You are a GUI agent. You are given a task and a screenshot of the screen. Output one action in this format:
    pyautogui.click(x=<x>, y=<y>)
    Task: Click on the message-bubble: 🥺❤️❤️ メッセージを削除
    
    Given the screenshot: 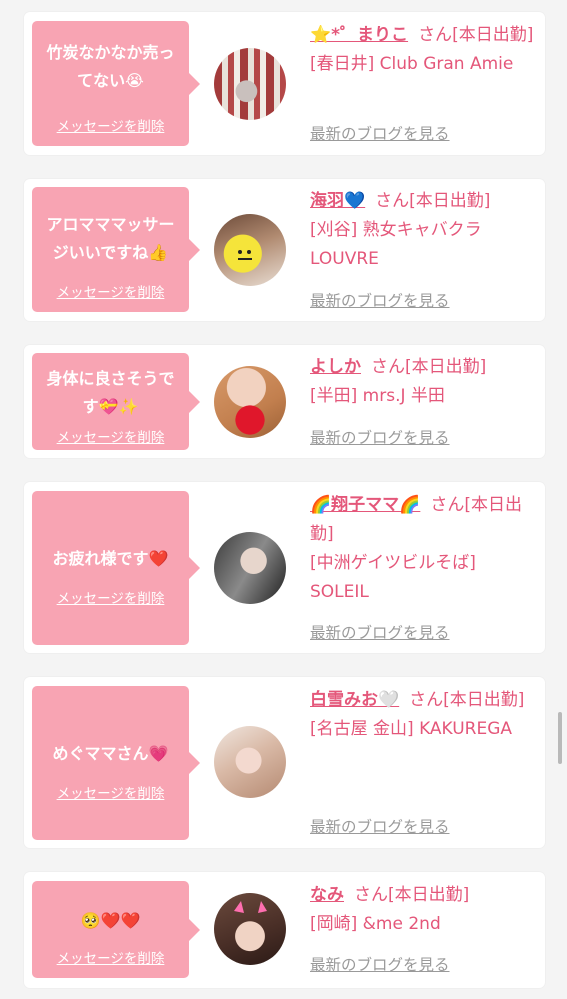 What is the action you would take?
    pyautogui.click(x=116, y=929)
    